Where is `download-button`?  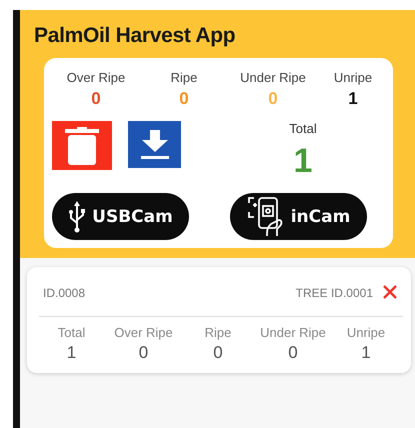 download-button is located at coordinates (154, 144).